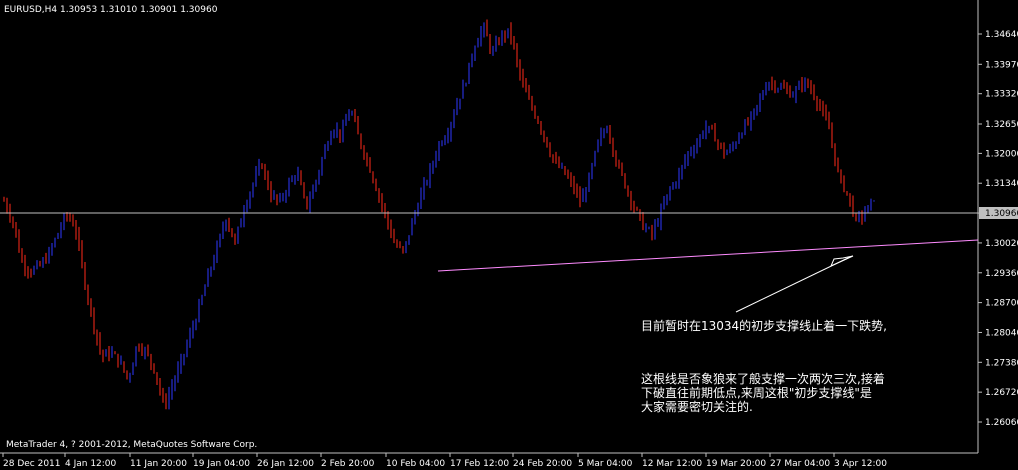 This screenshot has width=1018, height=470. What do you see at coordinates (285, 464) in the screenshot?
I see `time-tick-label: 26 Jan 12:00` at bounding box center [285, 464].